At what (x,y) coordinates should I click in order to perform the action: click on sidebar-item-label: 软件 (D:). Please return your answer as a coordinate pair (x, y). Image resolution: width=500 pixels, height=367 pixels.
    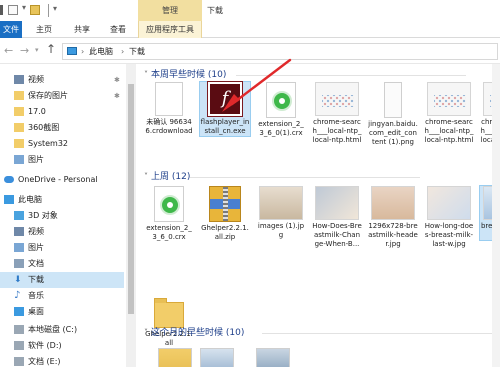
    Looking at the image, I should click on (45, 345).